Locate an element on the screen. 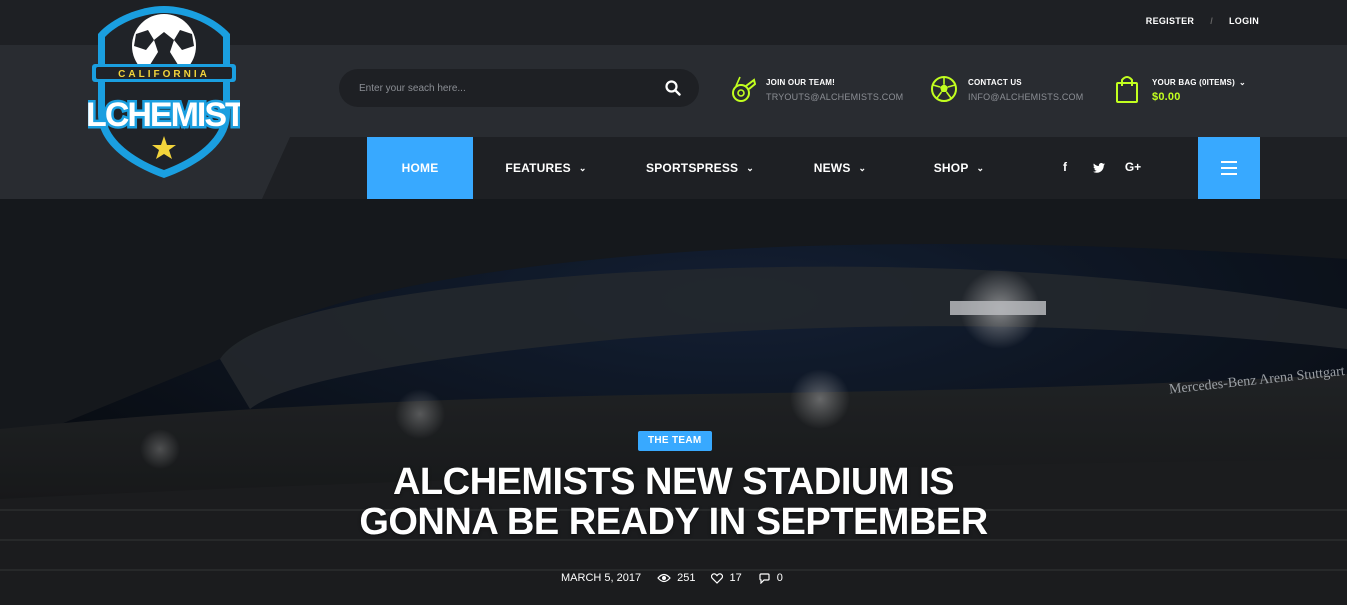  menu-item-news: NEWS ⌄ is located at coordinates (840, 168).